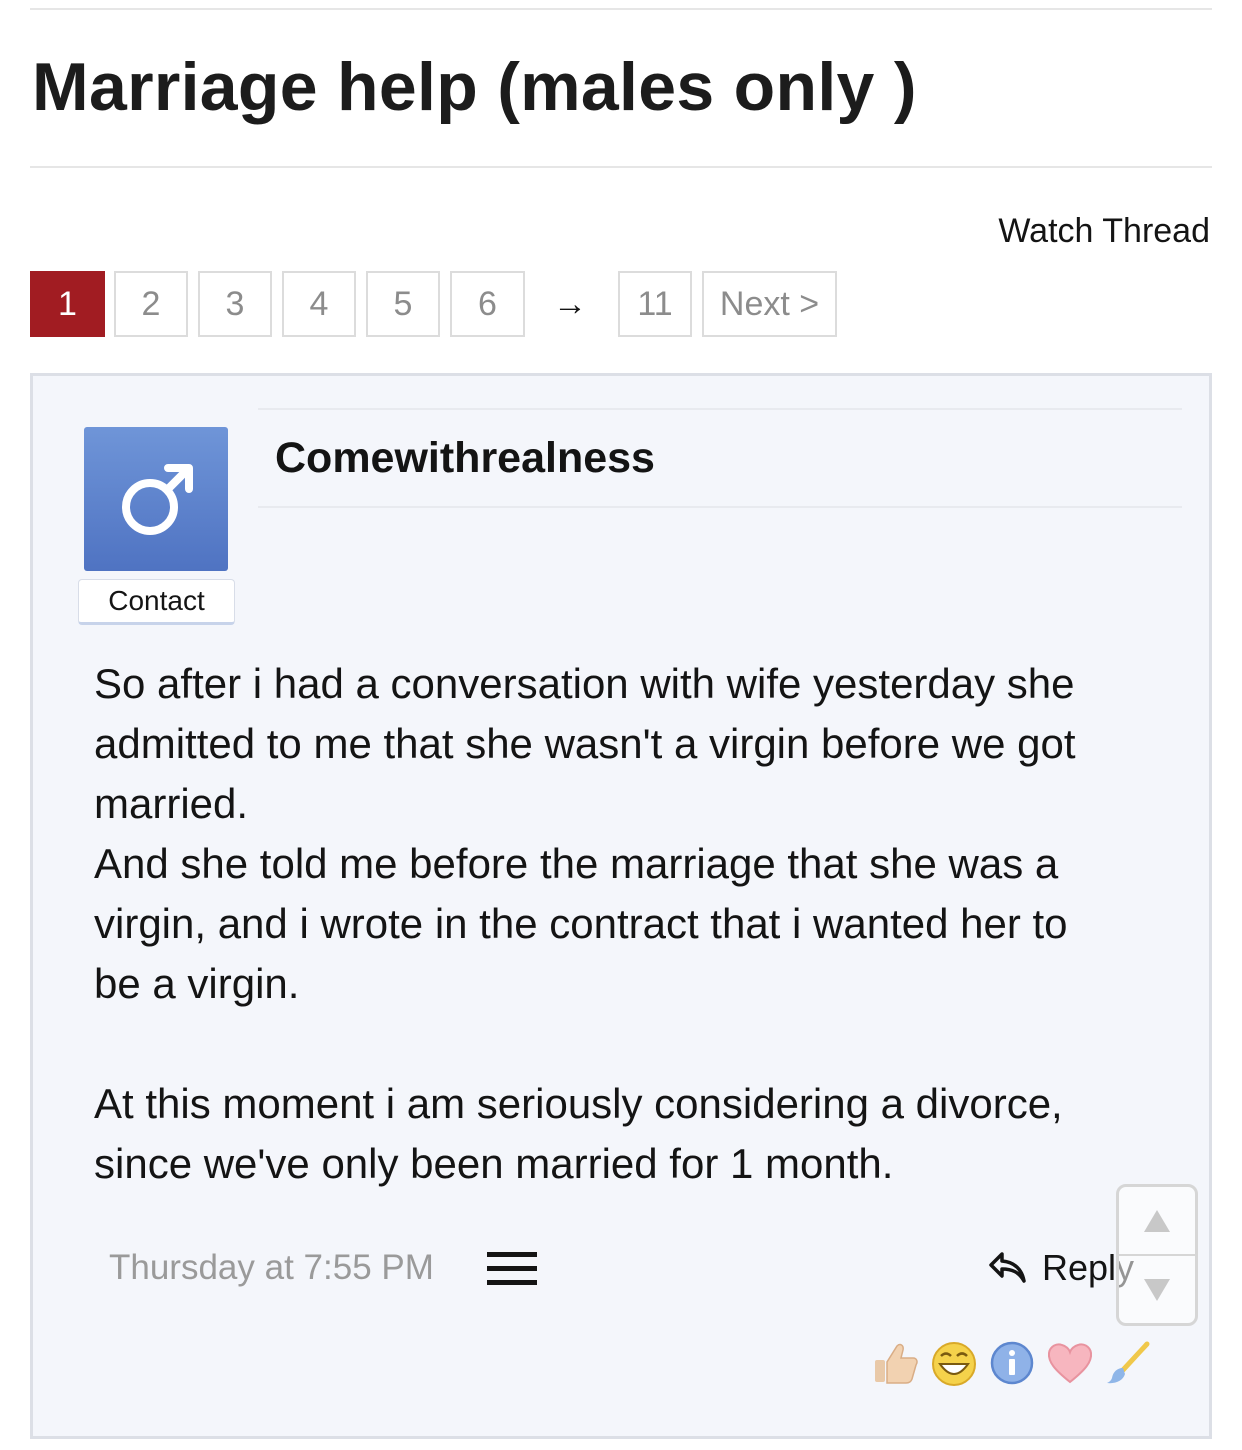 The width and height of the screenshot is (1242, 1450). I want to click on reply-arrow-icon, so click(1007, 1267).